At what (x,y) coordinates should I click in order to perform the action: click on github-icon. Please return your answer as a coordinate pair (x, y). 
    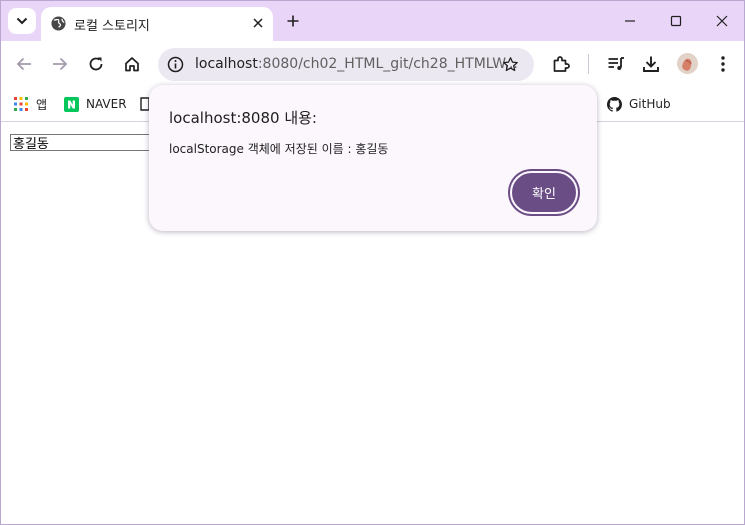
    Looking at the image, I should click on (614, 104).